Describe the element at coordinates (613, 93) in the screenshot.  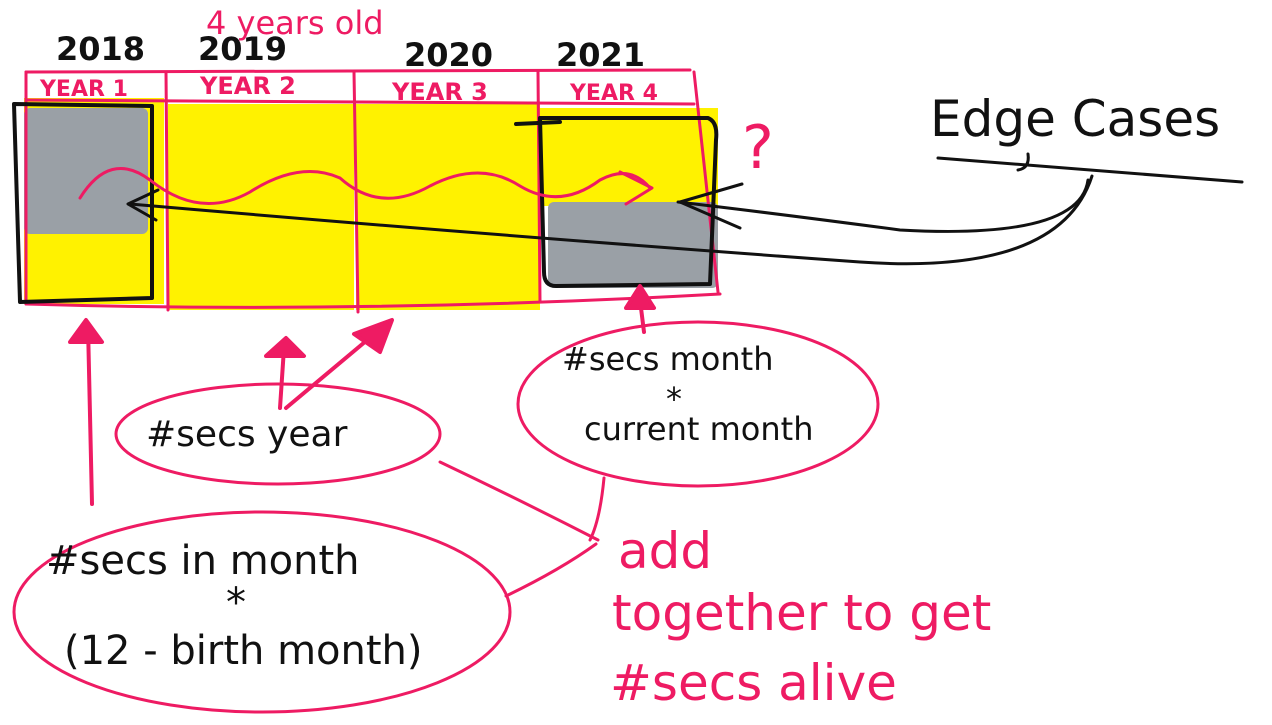
I see `year-label-4: YEAR 4` at that location.